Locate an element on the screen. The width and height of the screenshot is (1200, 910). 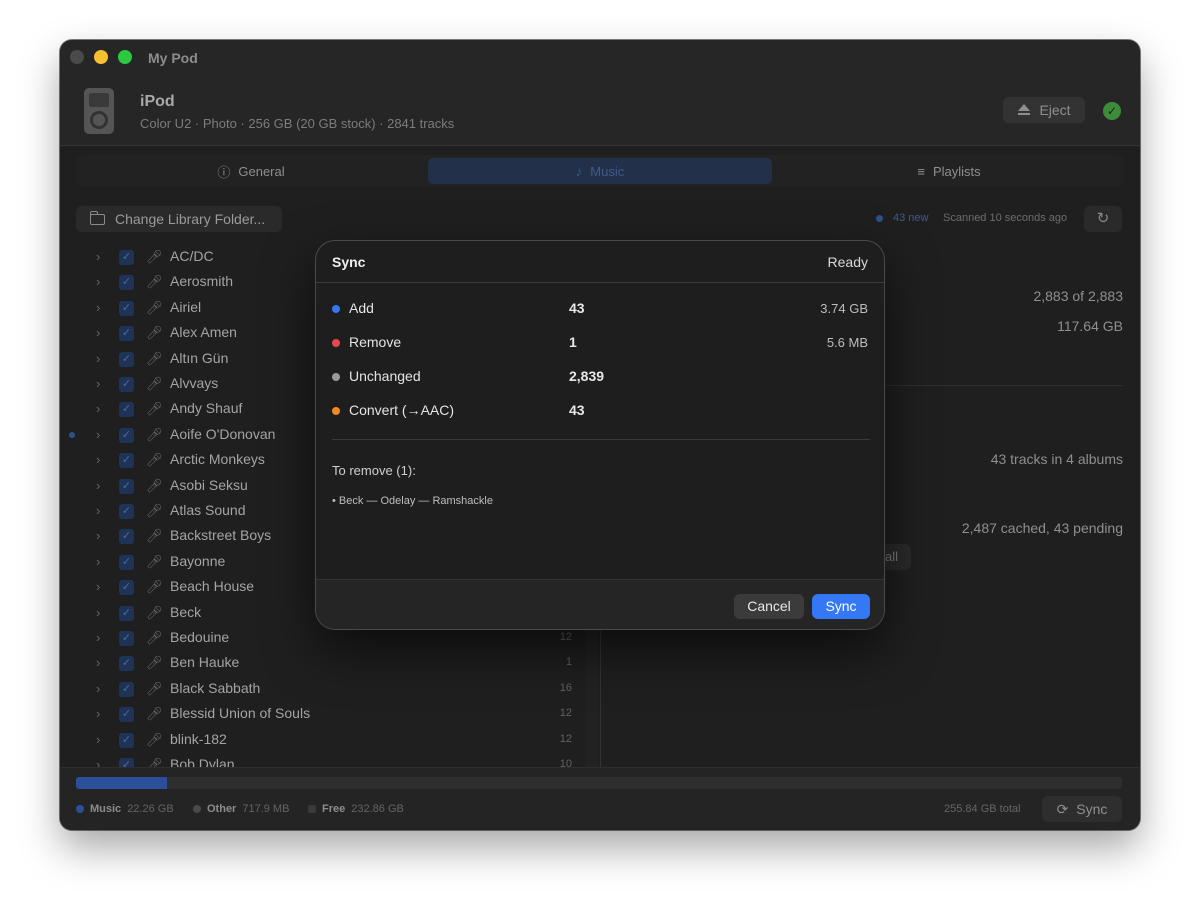
refresh-icon: ↻ is located at coordinates (1103, 218).